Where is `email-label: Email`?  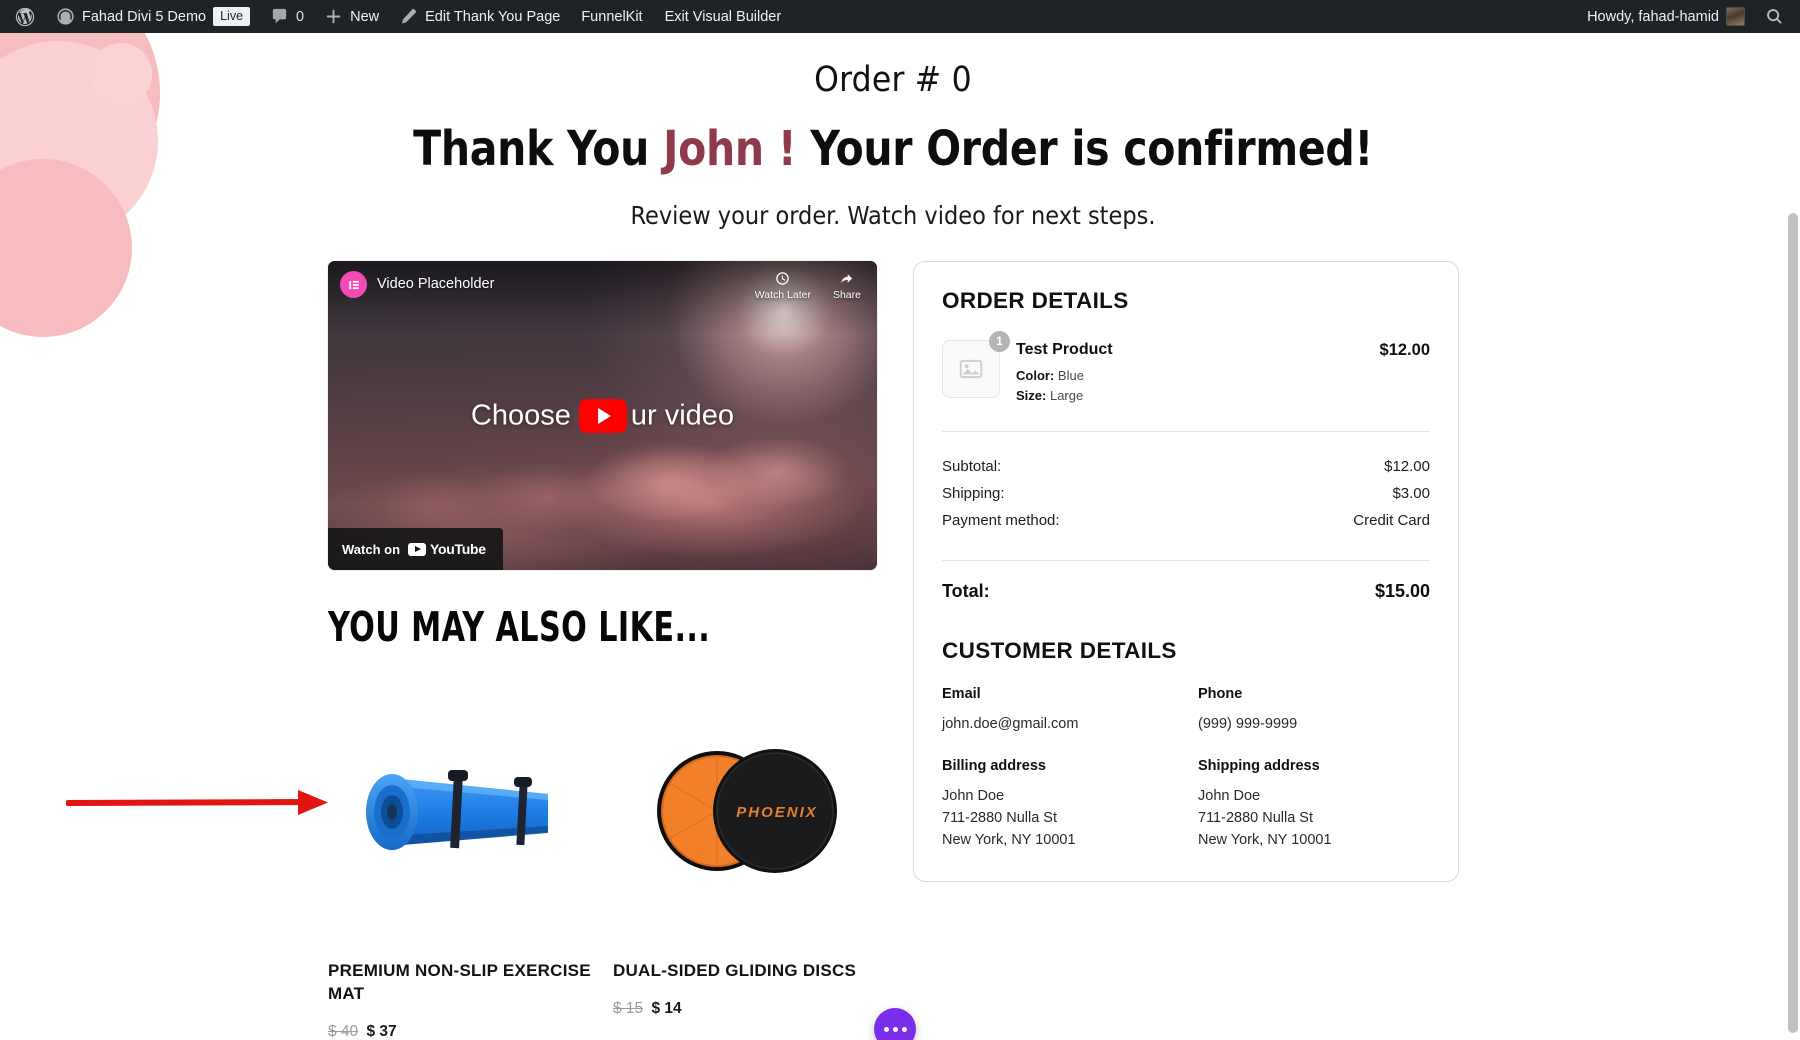 email-label: Email is located at coordinates (961, 694).